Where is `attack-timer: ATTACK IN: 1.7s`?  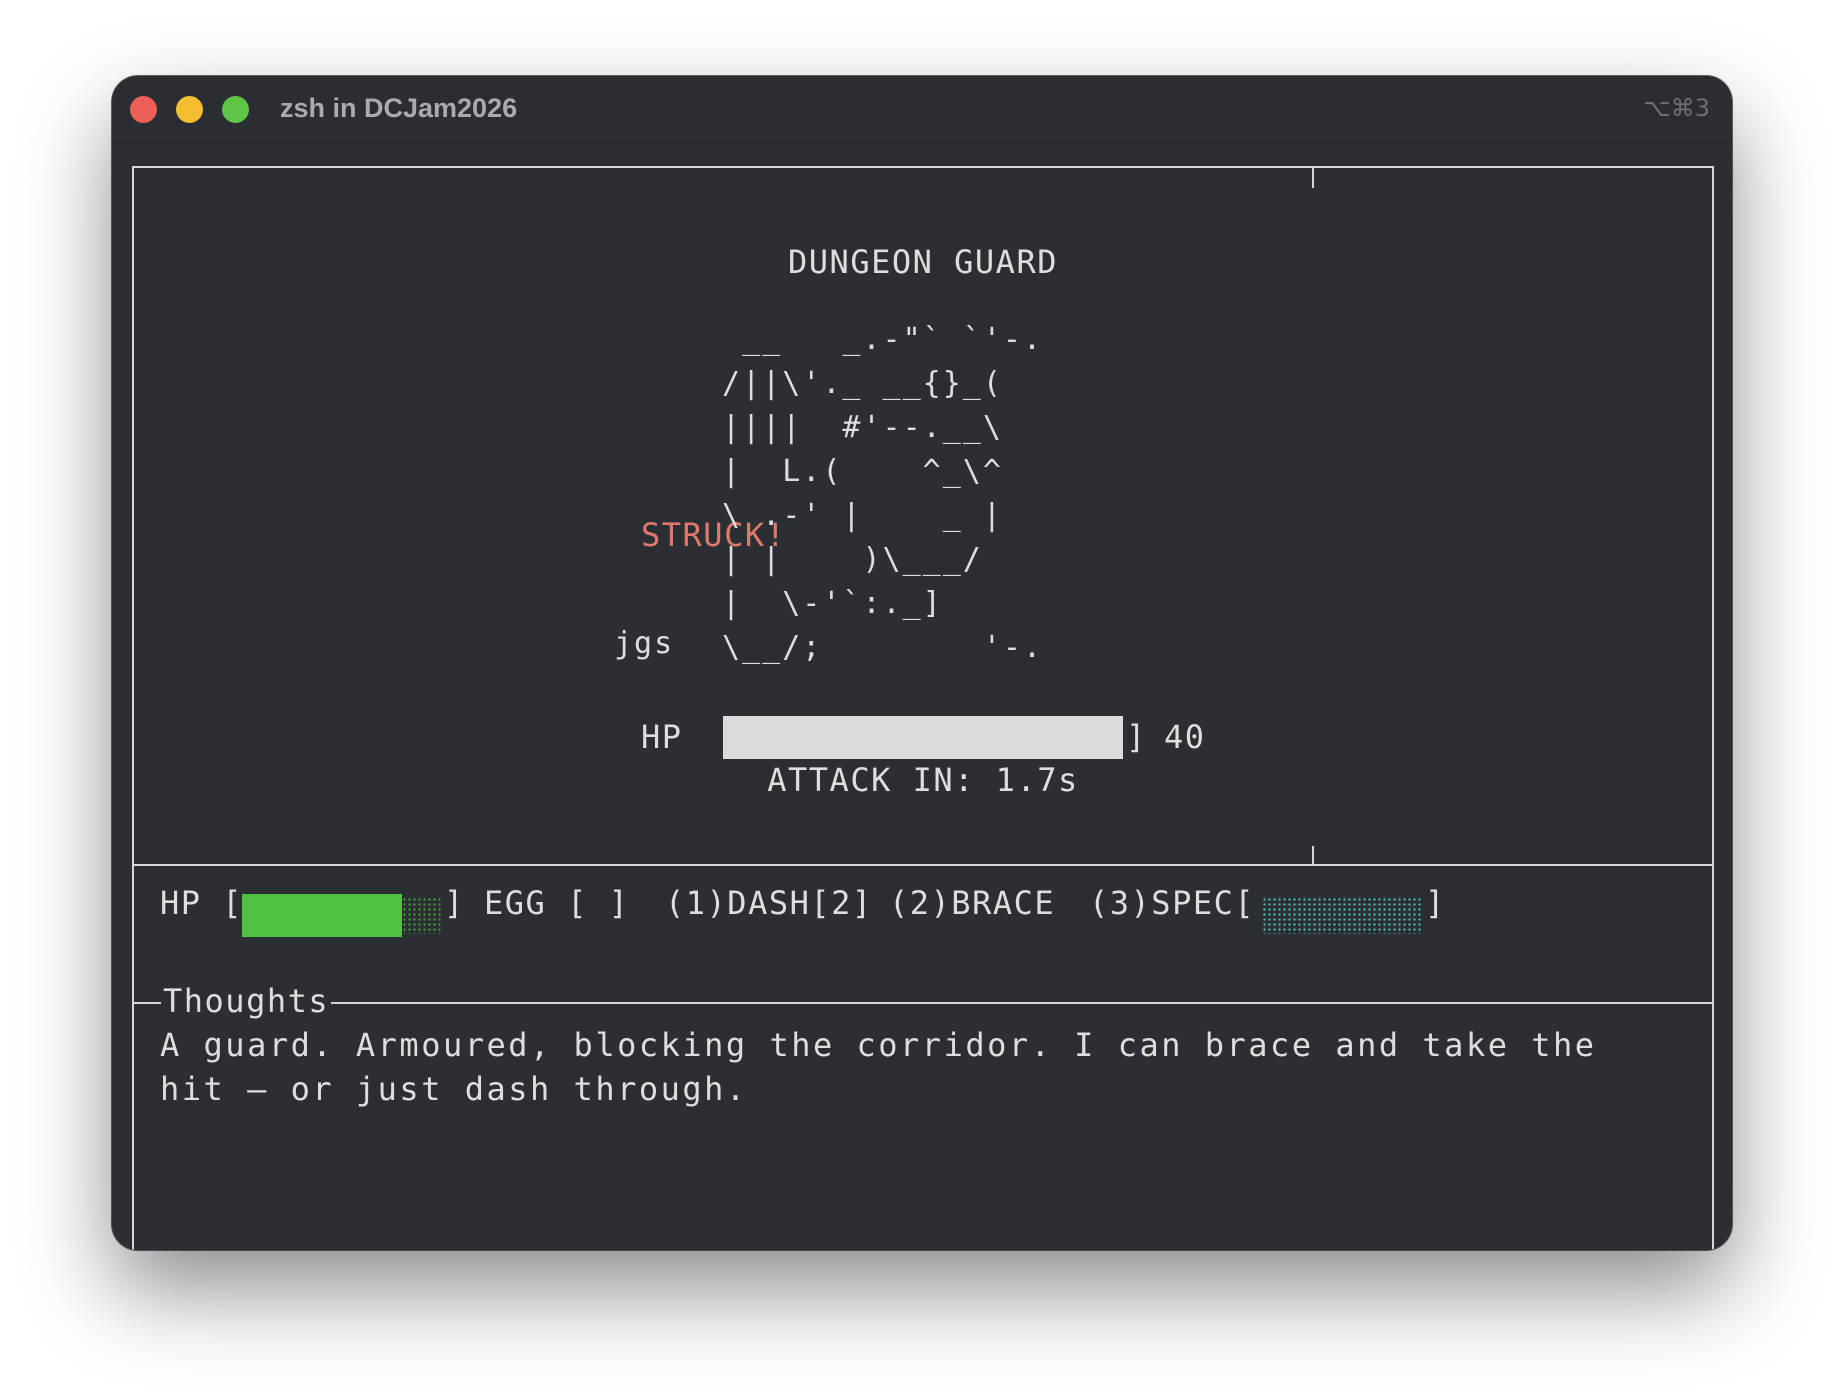
attack-timer: ATTACK IN: 1.7s is located at coordinates (923, 780).